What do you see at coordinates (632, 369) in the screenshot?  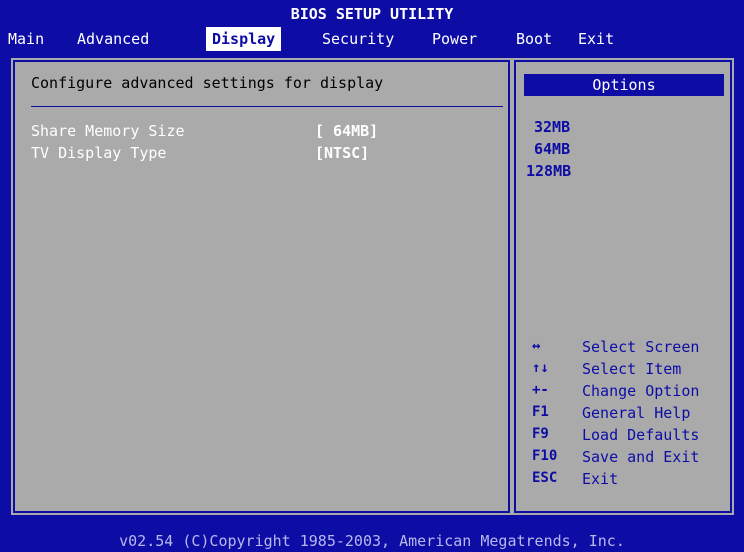 I see `help-select-item: Select Item` at bounding box center [632, 369].